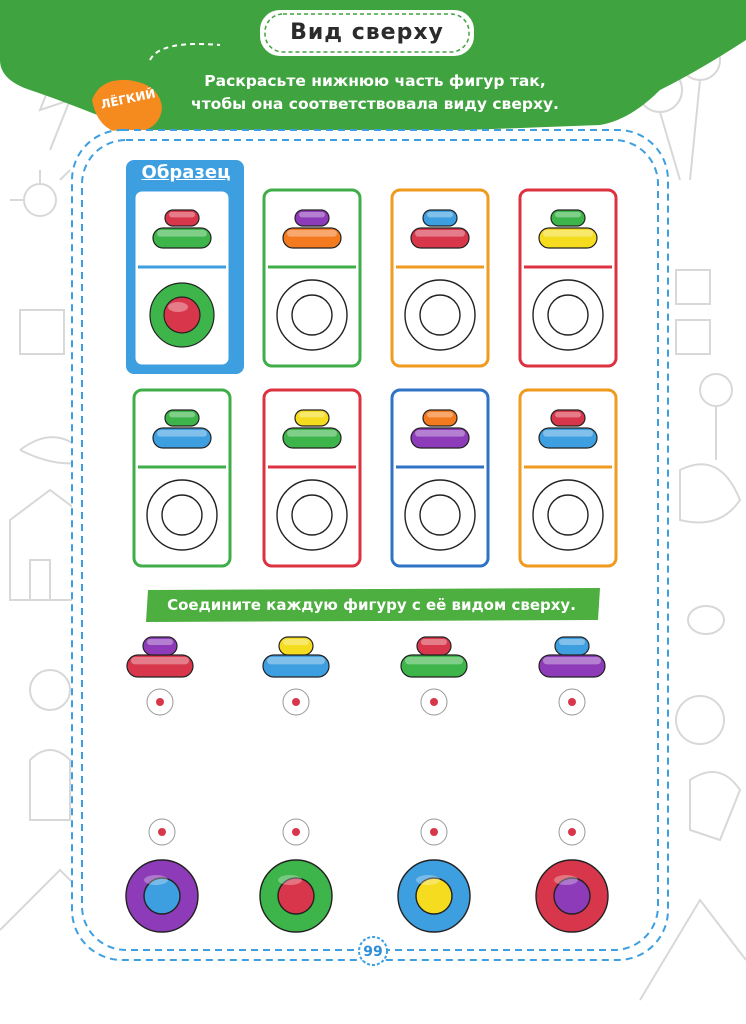 The width and height of the screenshot is (746, 1024). What do you see at coordinates (373, 952) in the screenshot?
I see `page-number: 99` at bounding box center [373, 952].